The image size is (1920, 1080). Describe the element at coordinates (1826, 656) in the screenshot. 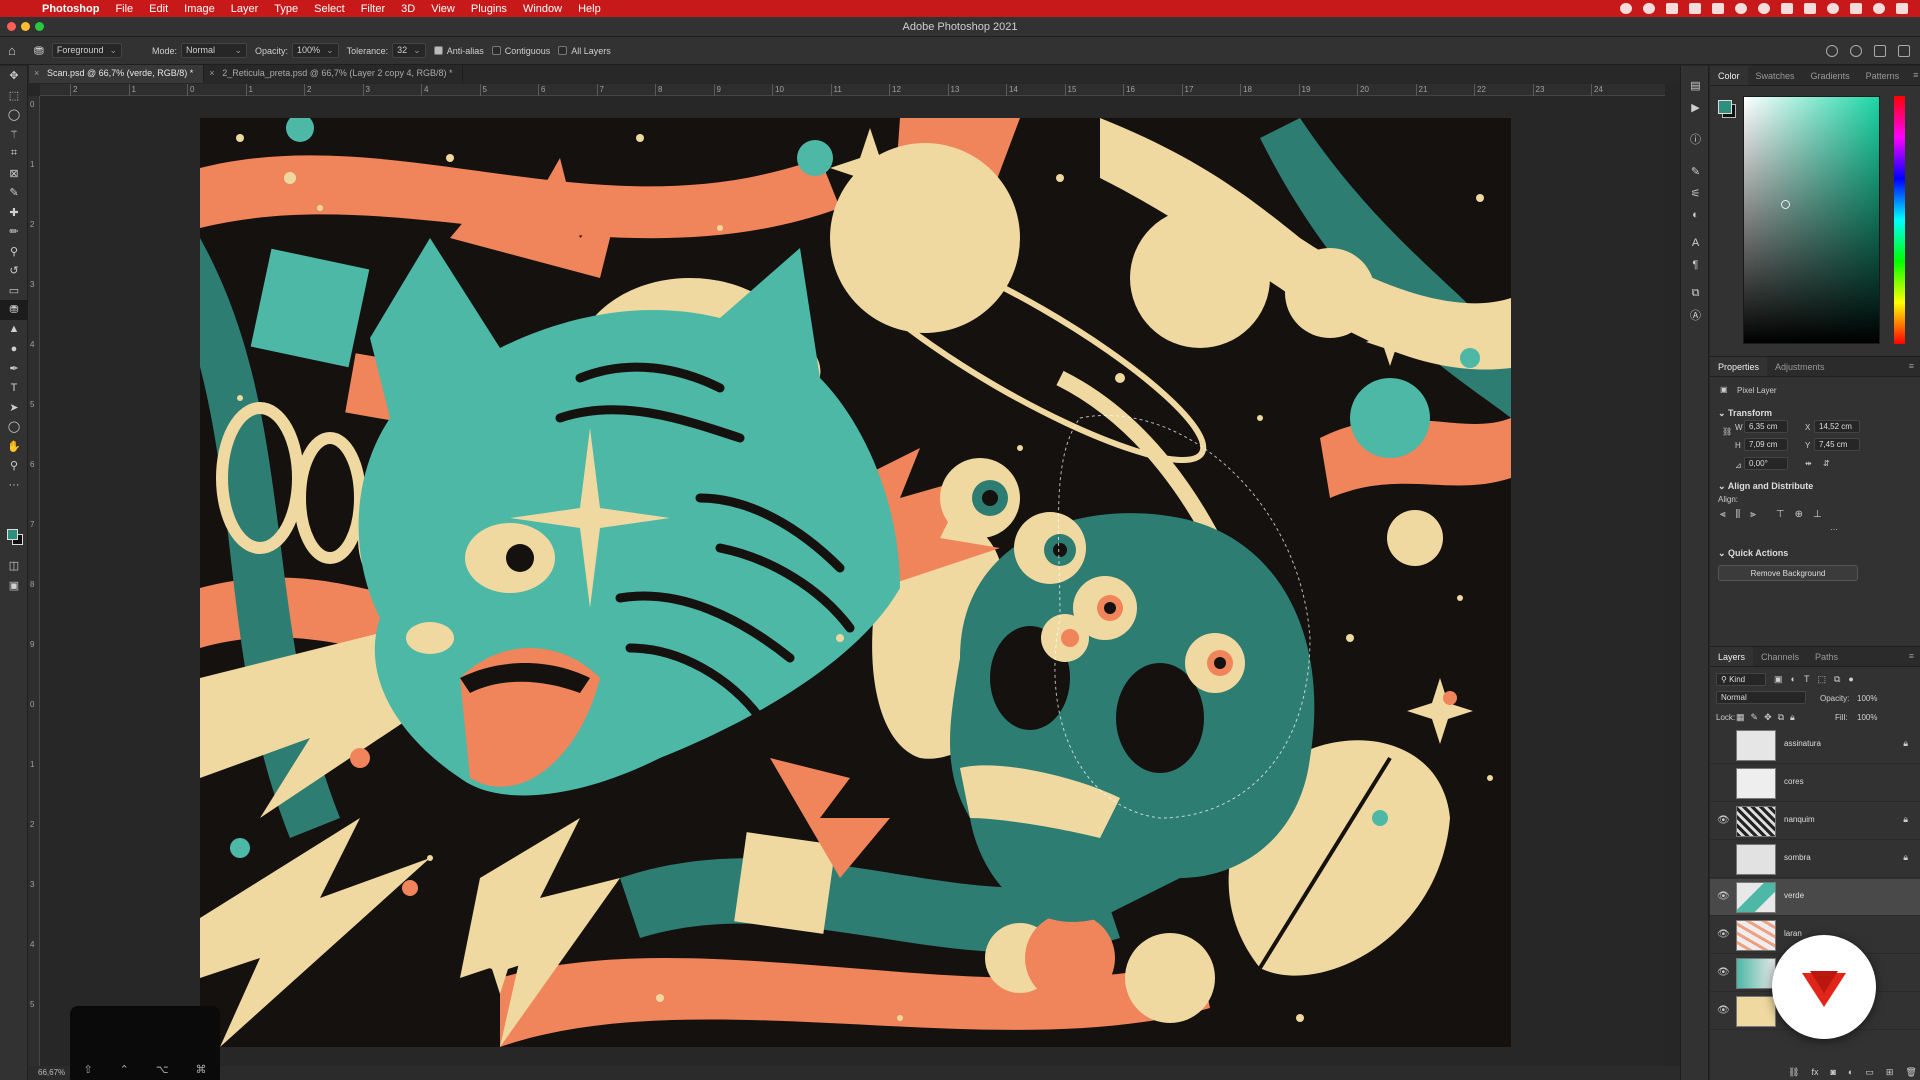

I see `tab-paths: Paths` at that location.